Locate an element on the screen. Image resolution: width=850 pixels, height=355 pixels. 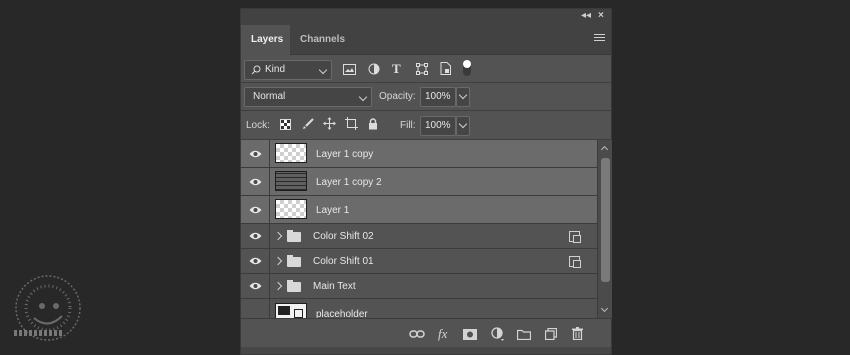
layer-group-row: Color Shift 01 is located at coordinates (419, 261).